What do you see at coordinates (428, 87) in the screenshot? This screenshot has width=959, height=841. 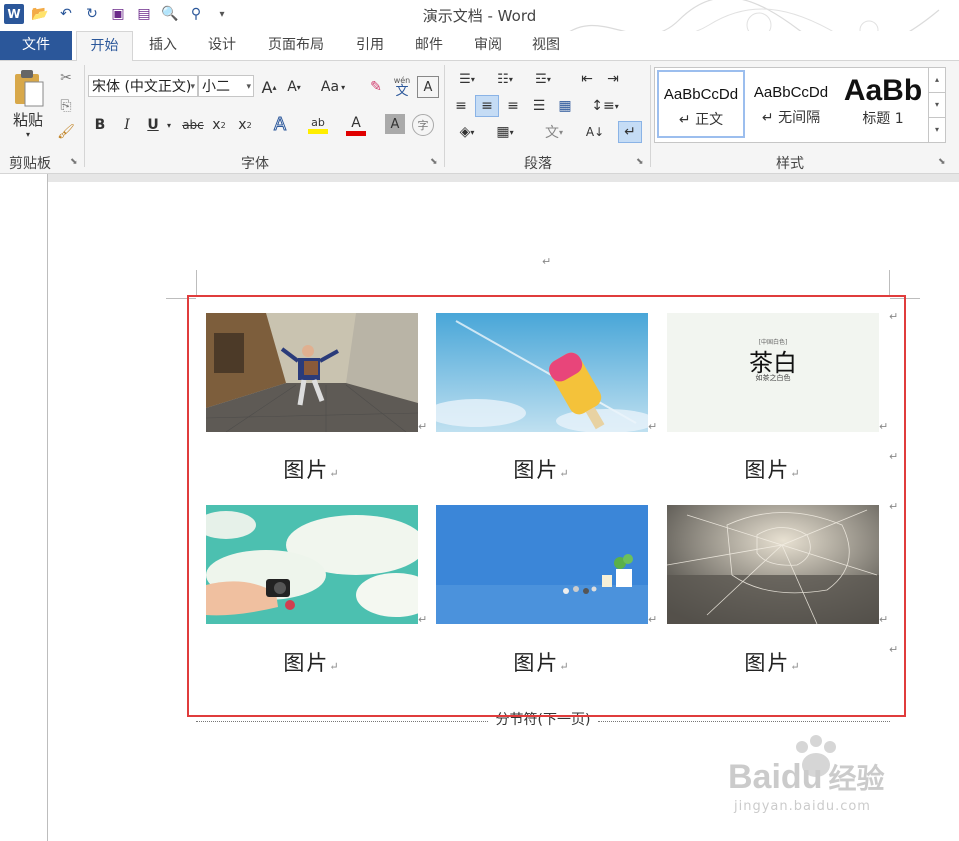 I see `char-border-icon: A` at bounding box center [428, 87].